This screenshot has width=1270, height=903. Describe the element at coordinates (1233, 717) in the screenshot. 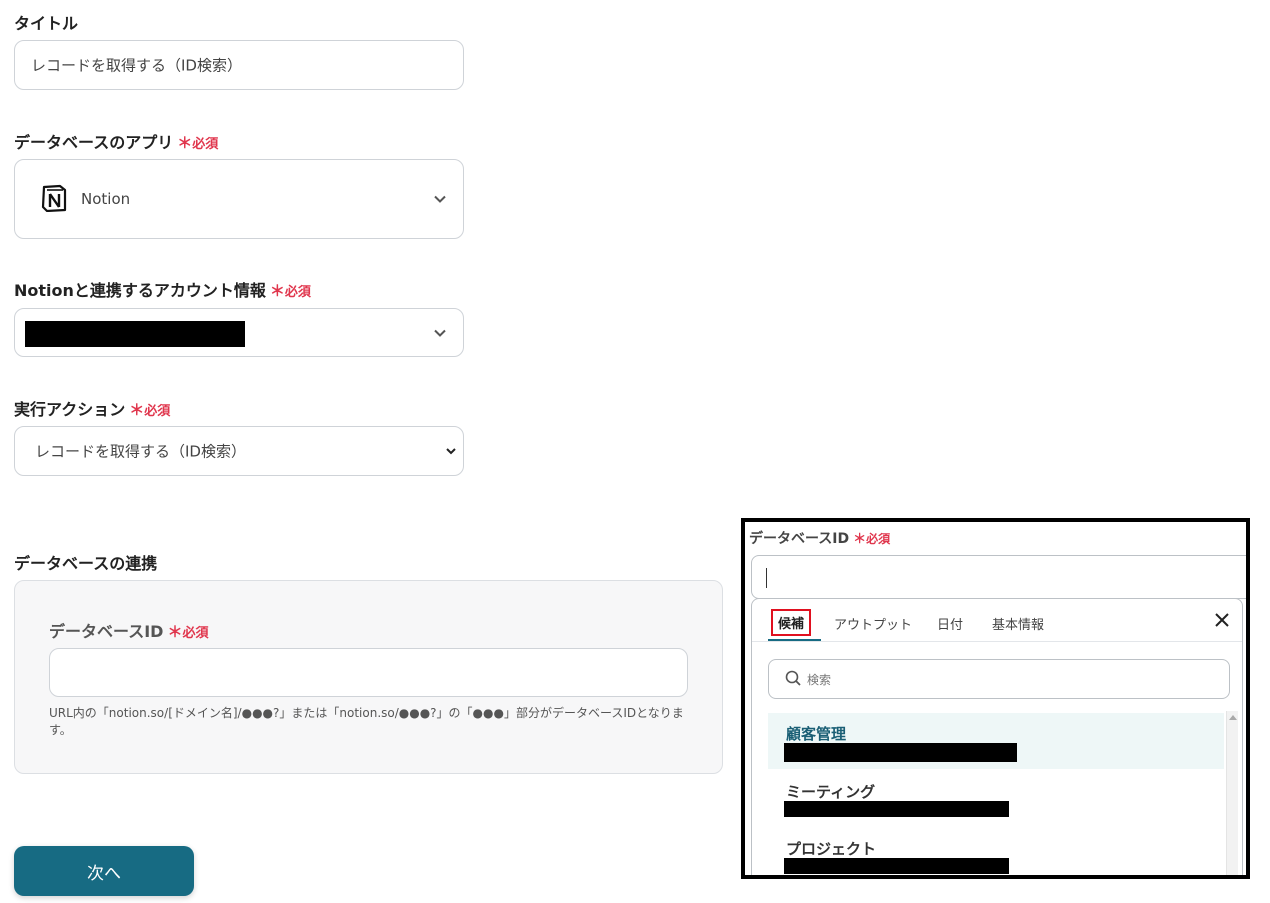

I see `scroll-up-arrow-icon` at that location.